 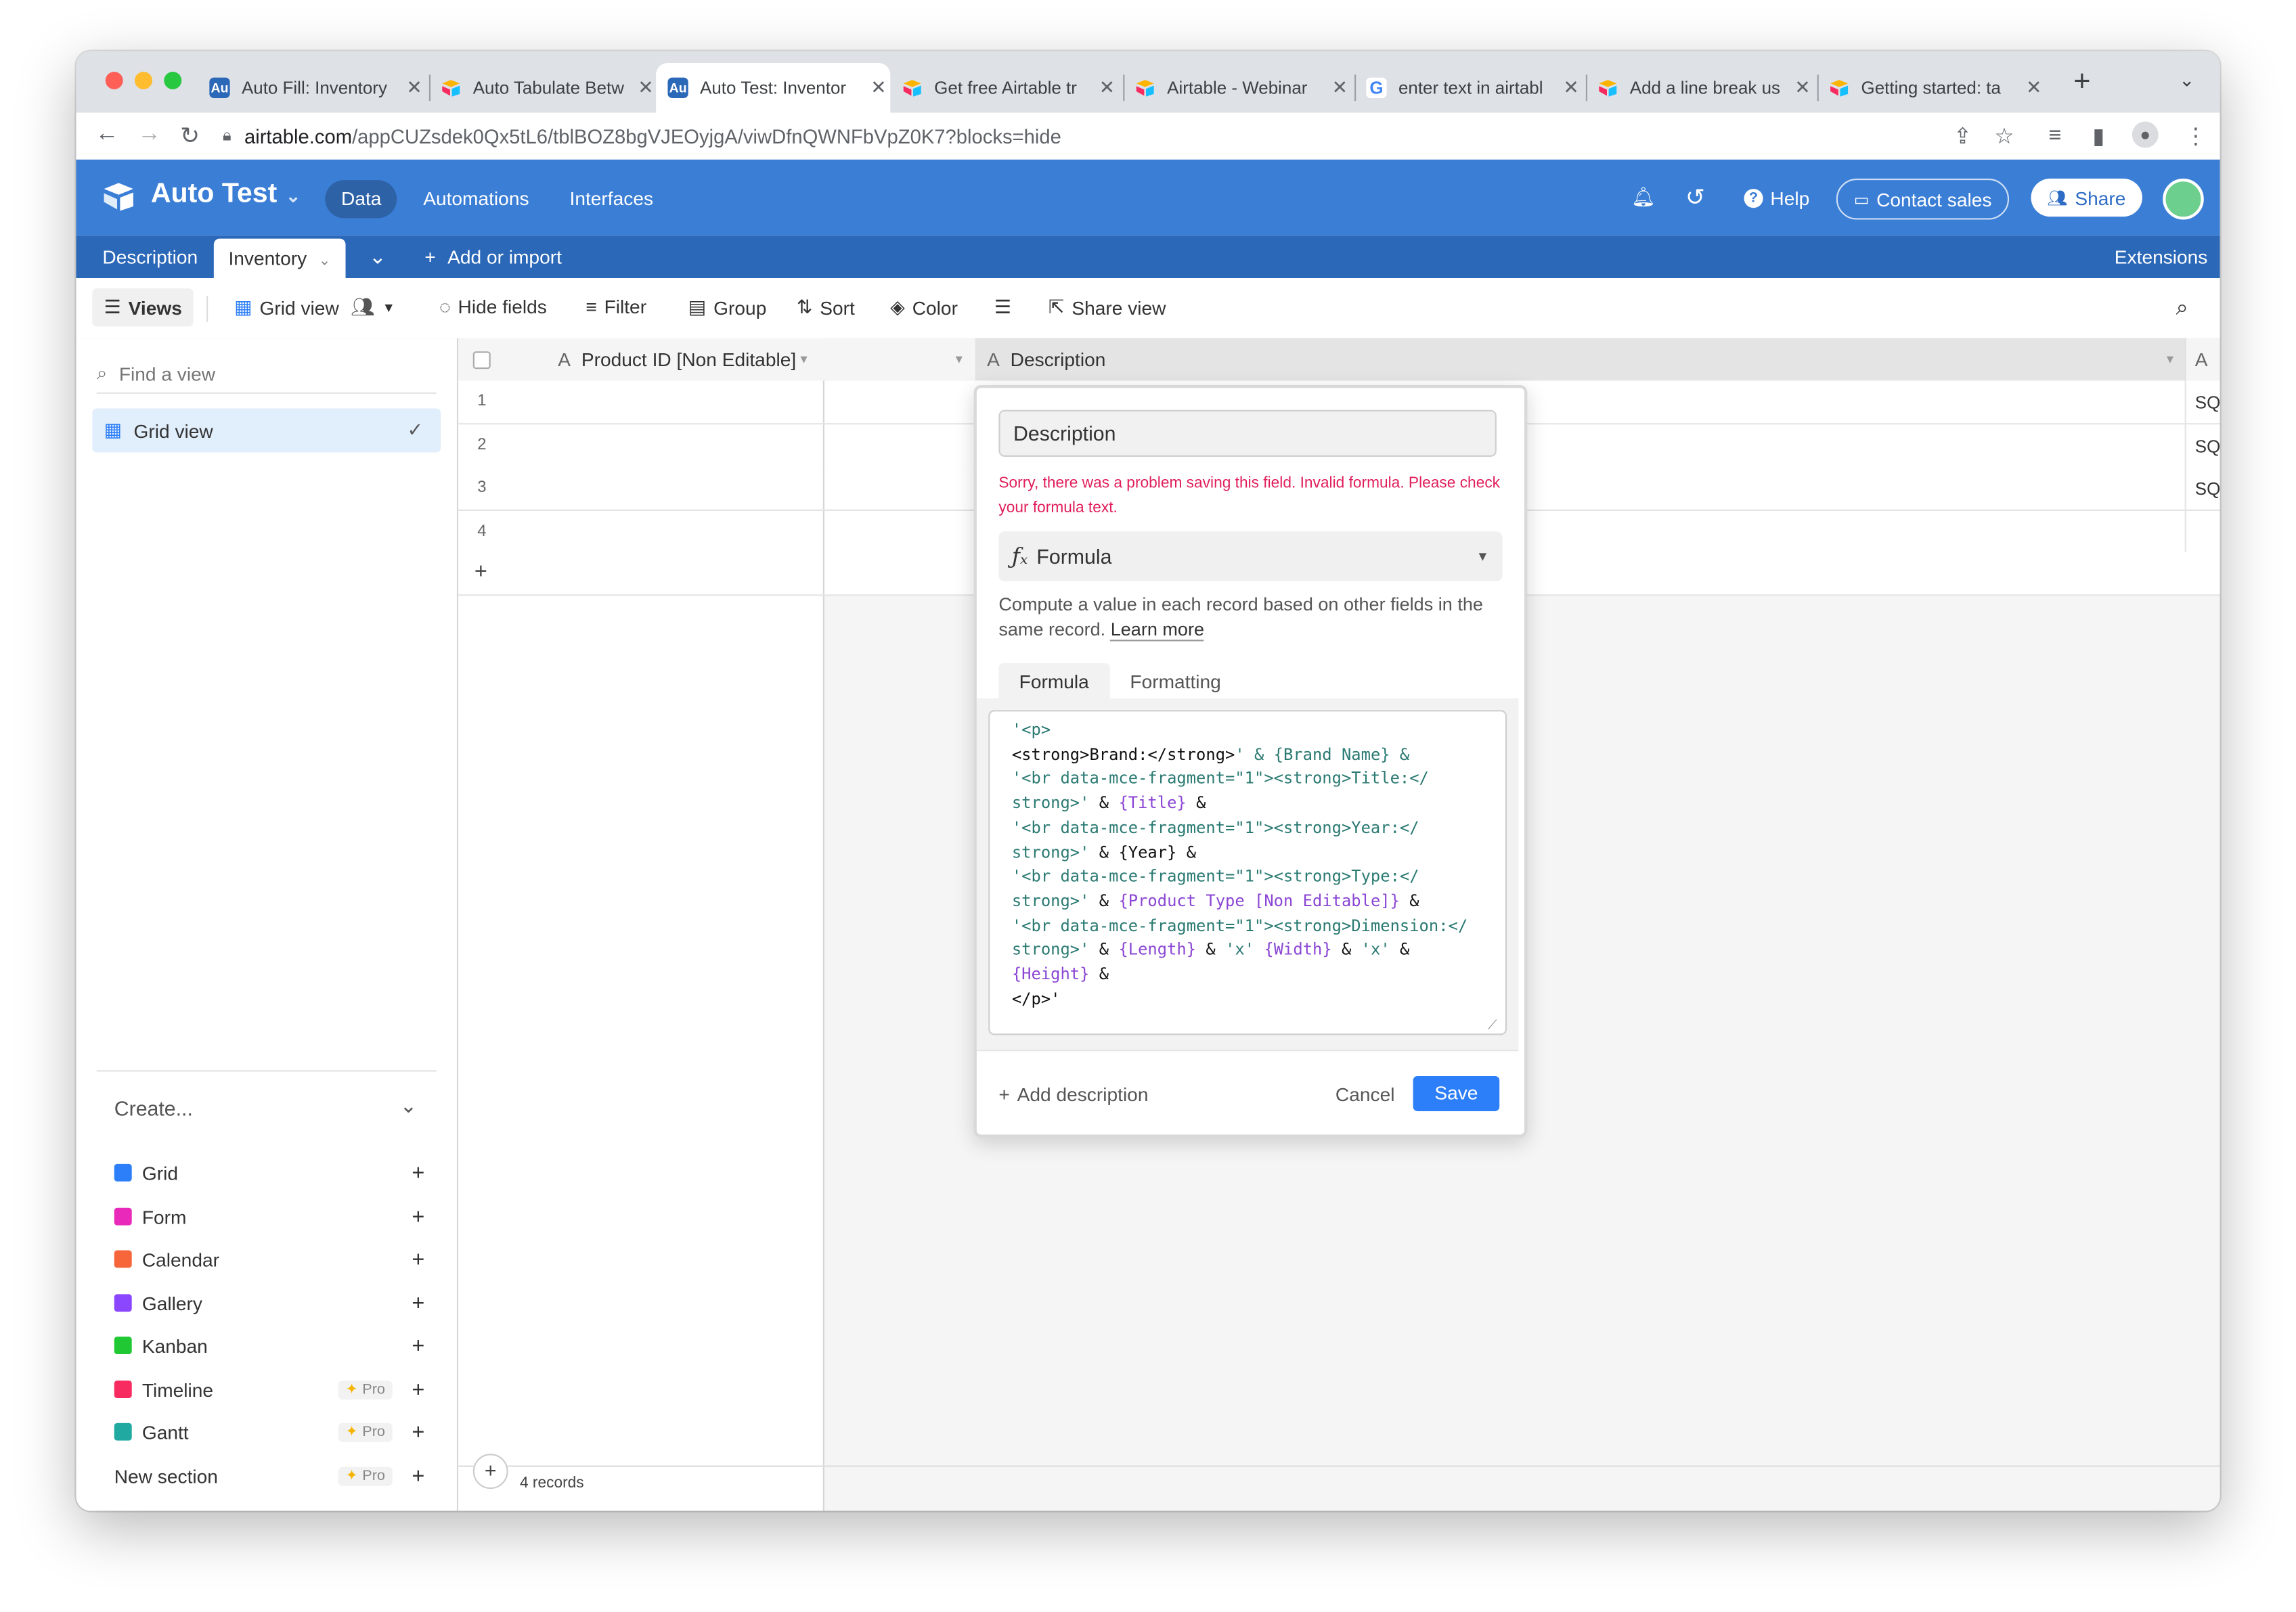 What do you see at coordinates (2004, 136) in the screenshot?
I see `bookmark-star-icon: ☆` at bounding box center [2004, 136].